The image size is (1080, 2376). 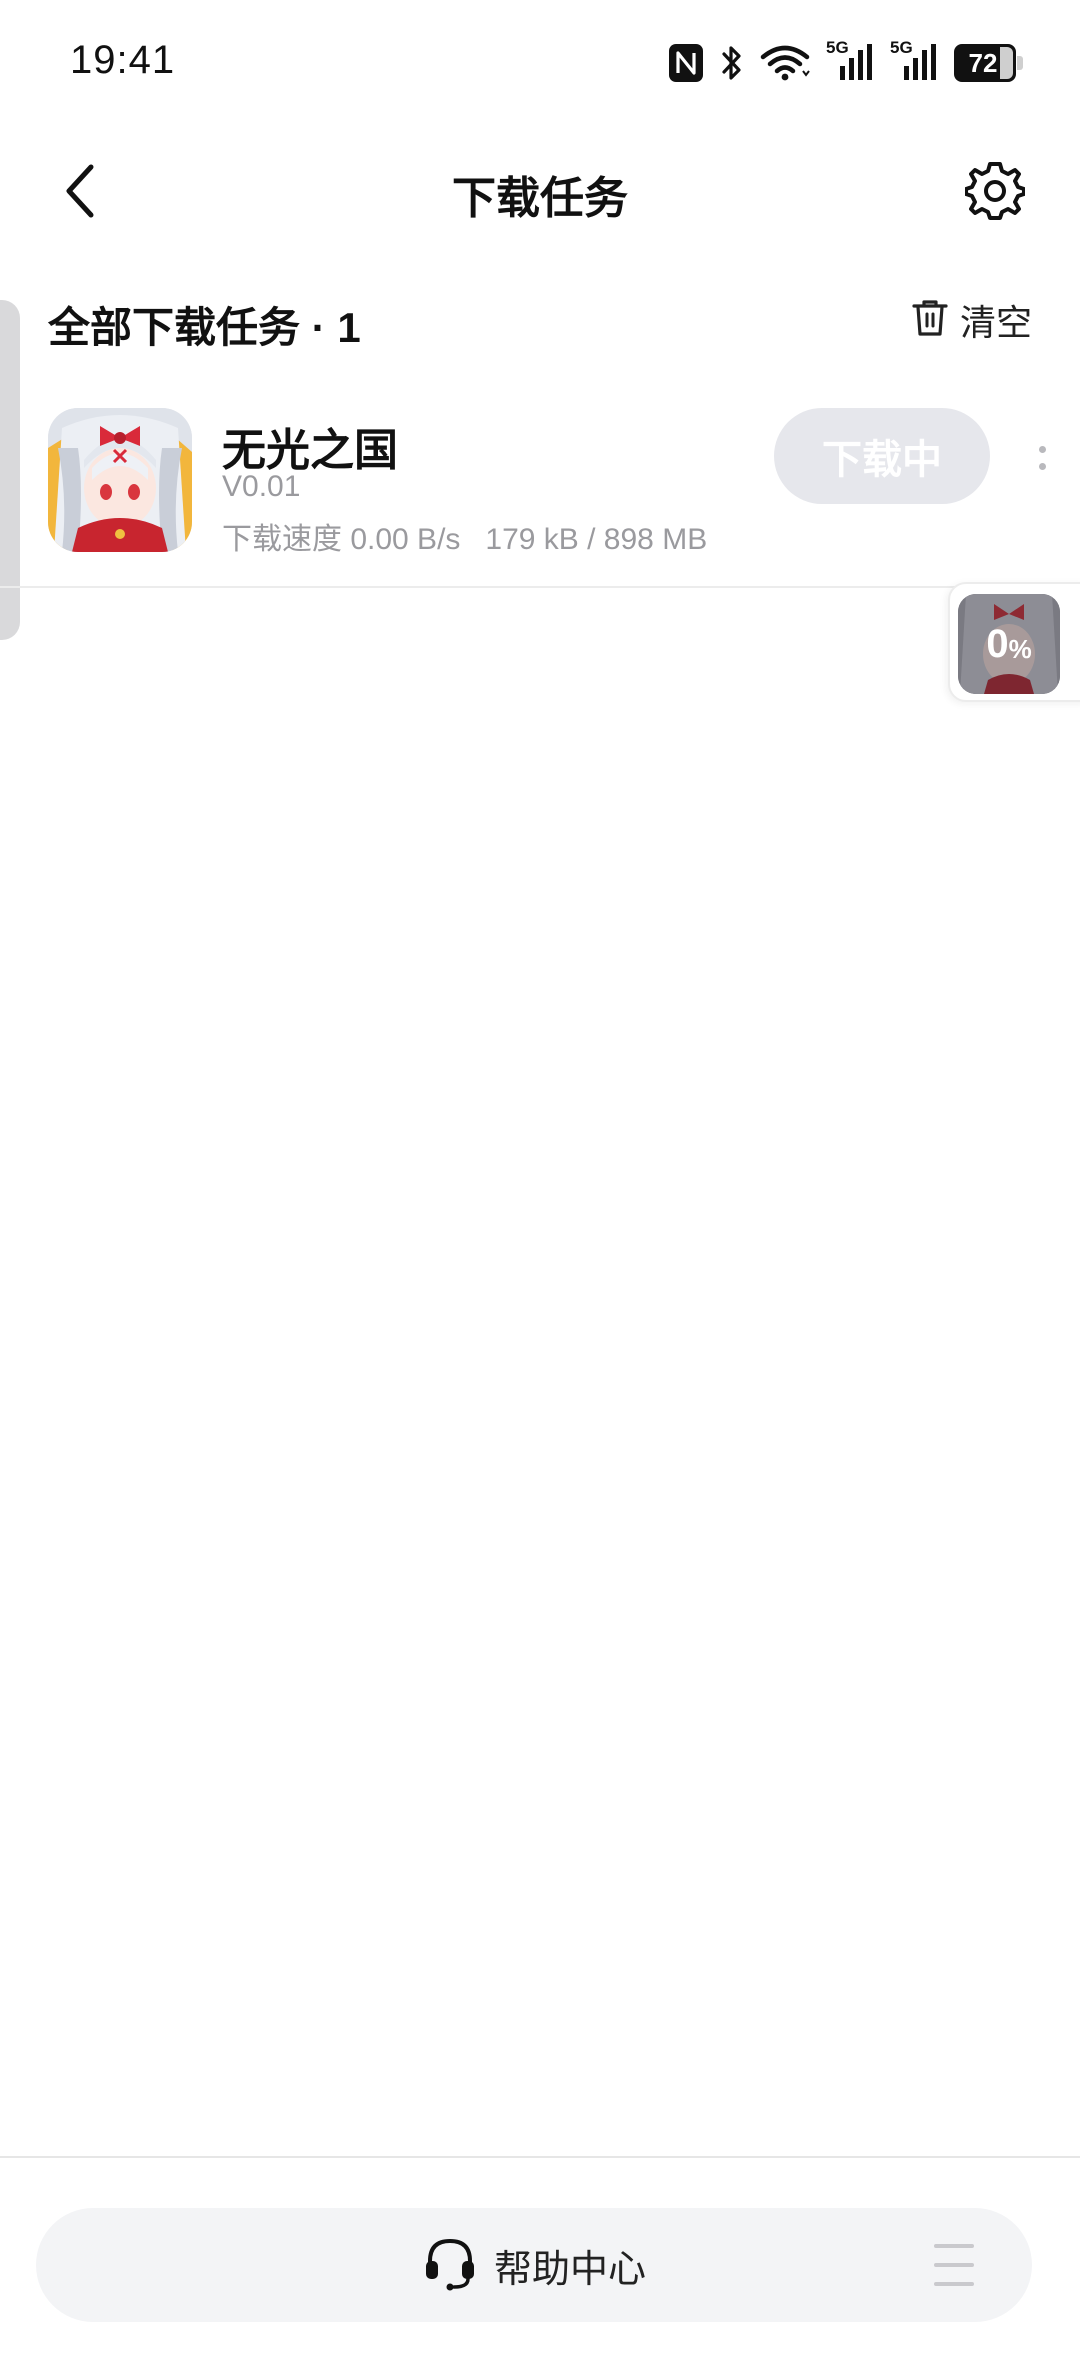 I want to click on trash-icon, so click(x=930, y=320).